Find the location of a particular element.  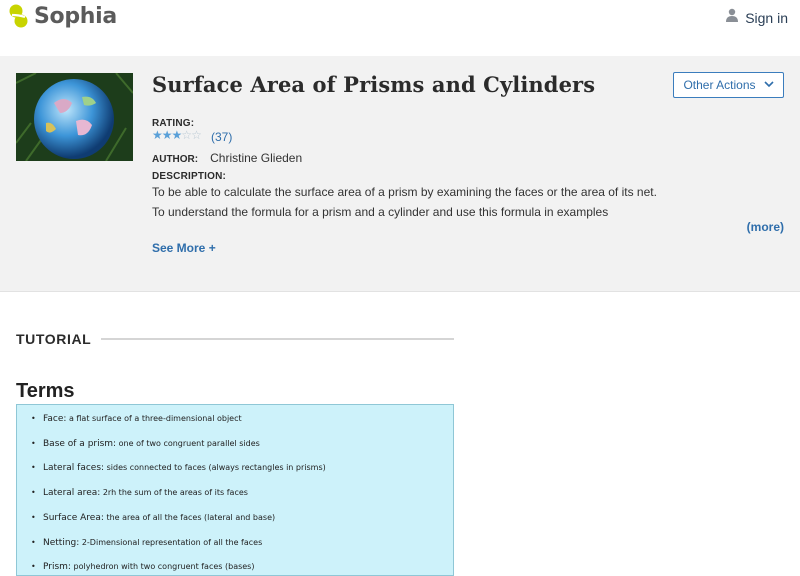

lesson-title: Surface Area of Prisms and Cylinders is located at coordinates (374, 84).